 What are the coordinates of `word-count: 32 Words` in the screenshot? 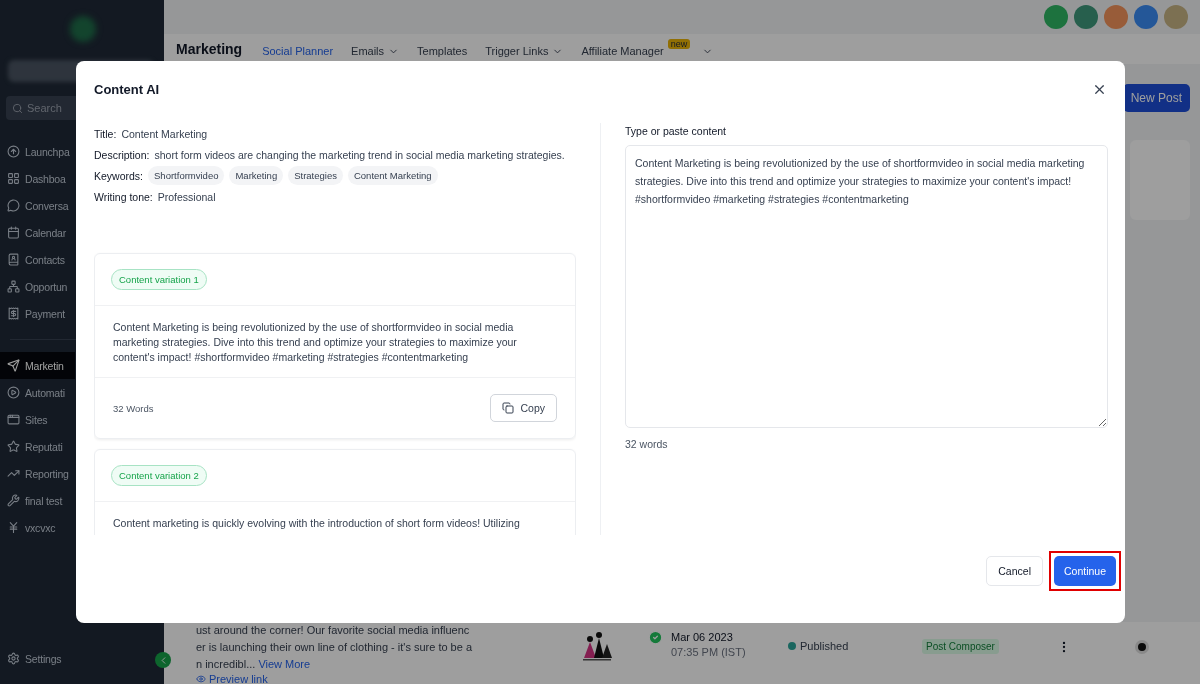 It's located at (133, 408).